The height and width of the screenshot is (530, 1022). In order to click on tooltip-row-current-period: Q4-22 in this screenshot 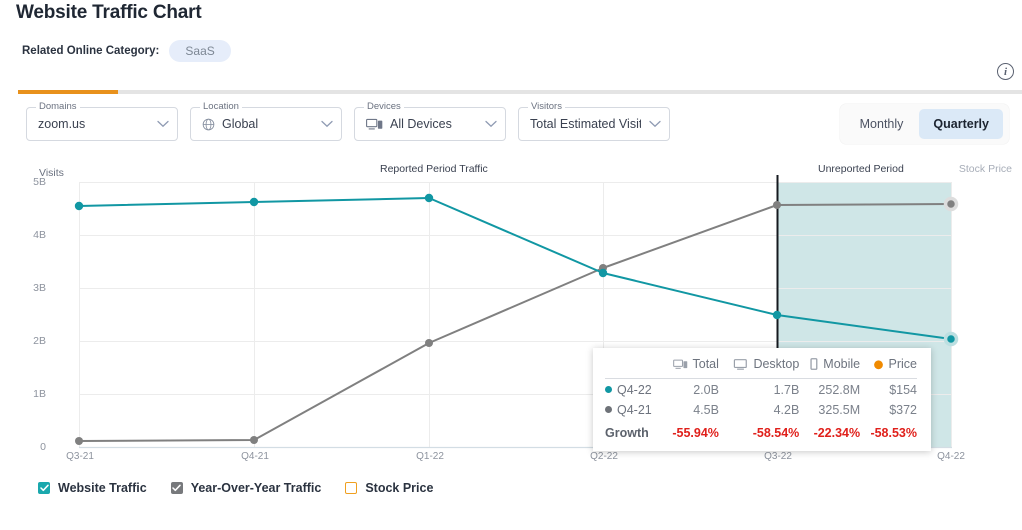, I will do `click(634, 390)`.